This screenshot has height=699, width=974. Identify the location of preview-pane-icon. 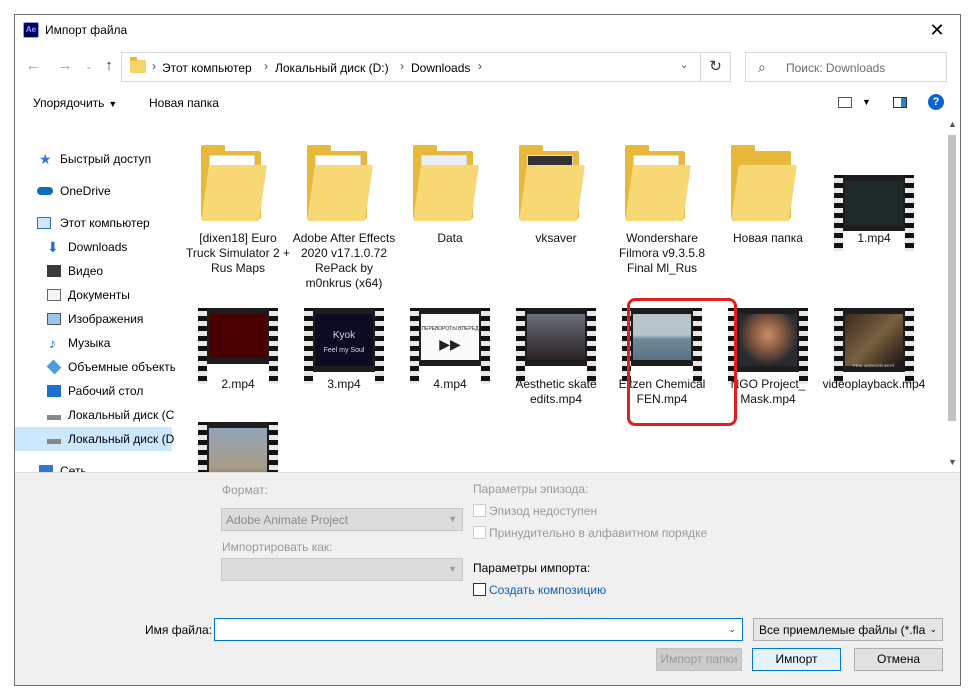
(900, 102).